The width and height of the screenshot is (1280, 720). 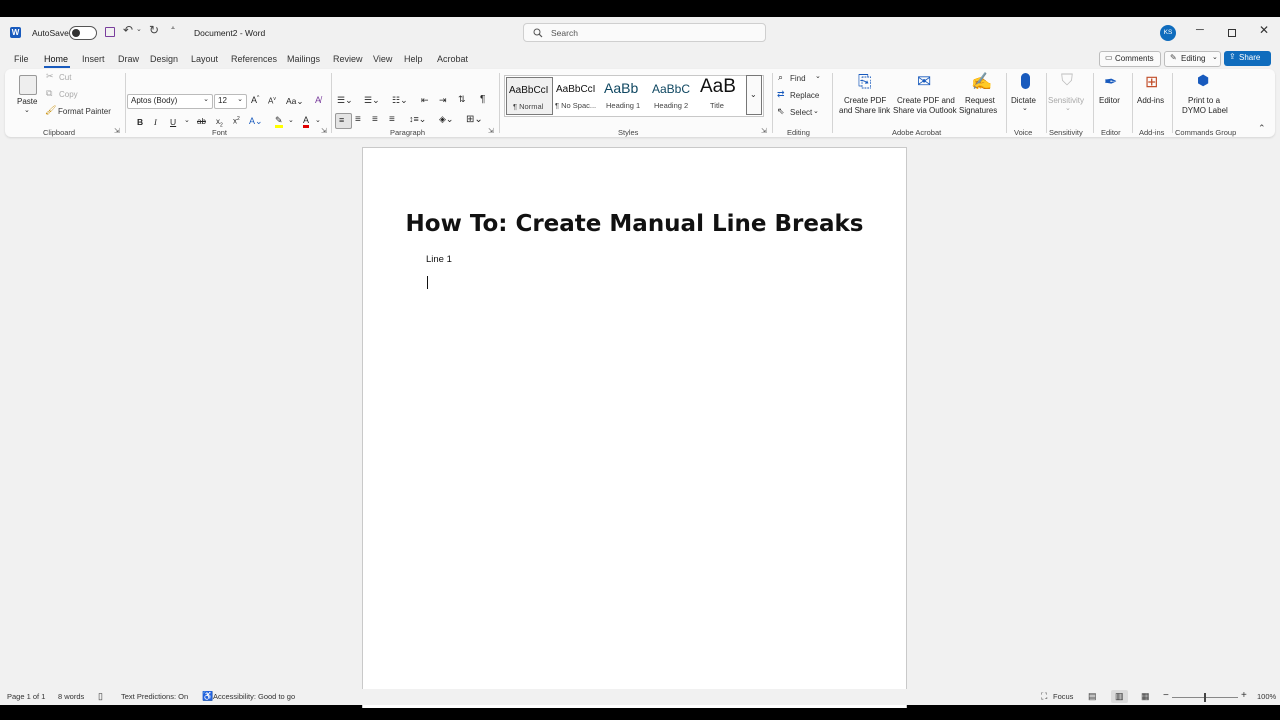 I want to click on tab-insert: Insert, so click(x=93, y=59).